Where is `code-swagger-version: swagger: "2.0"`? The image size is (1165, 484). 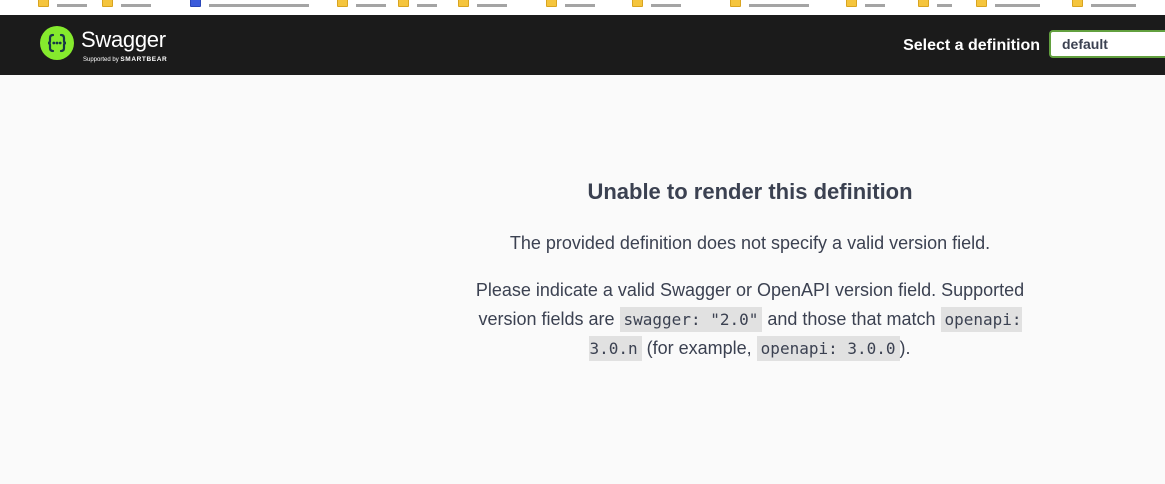
code-swagger-version: swagger: "2.0" is located at coordinates (691, 319).